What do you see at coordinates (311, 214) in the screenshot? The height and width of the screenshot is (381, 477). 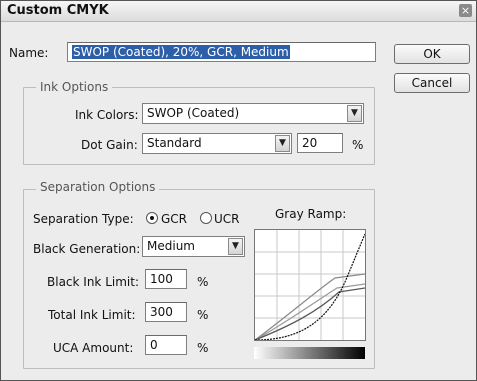 I see `gray-ramp-label: Gray Ramp:` at bounding box center [311, 214].